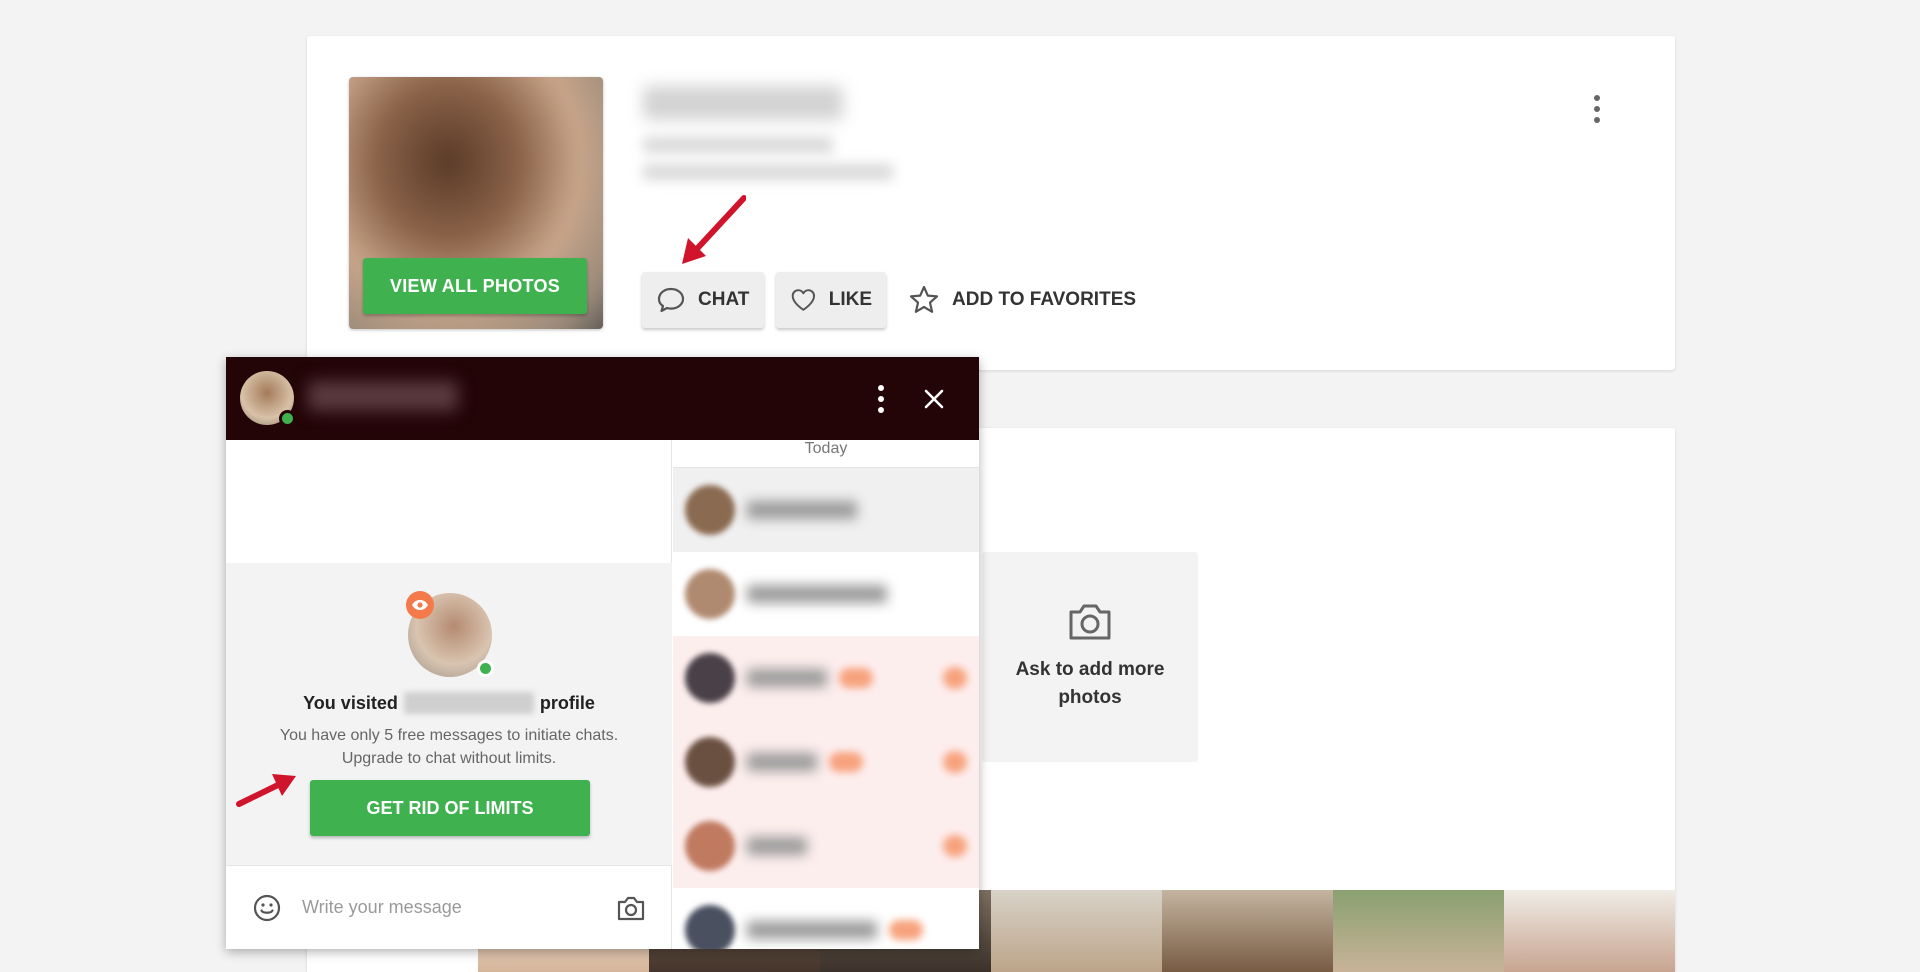 This screenshot has width=1920, height=972. I want to click on profile-name-redacted, so click(743, 103).